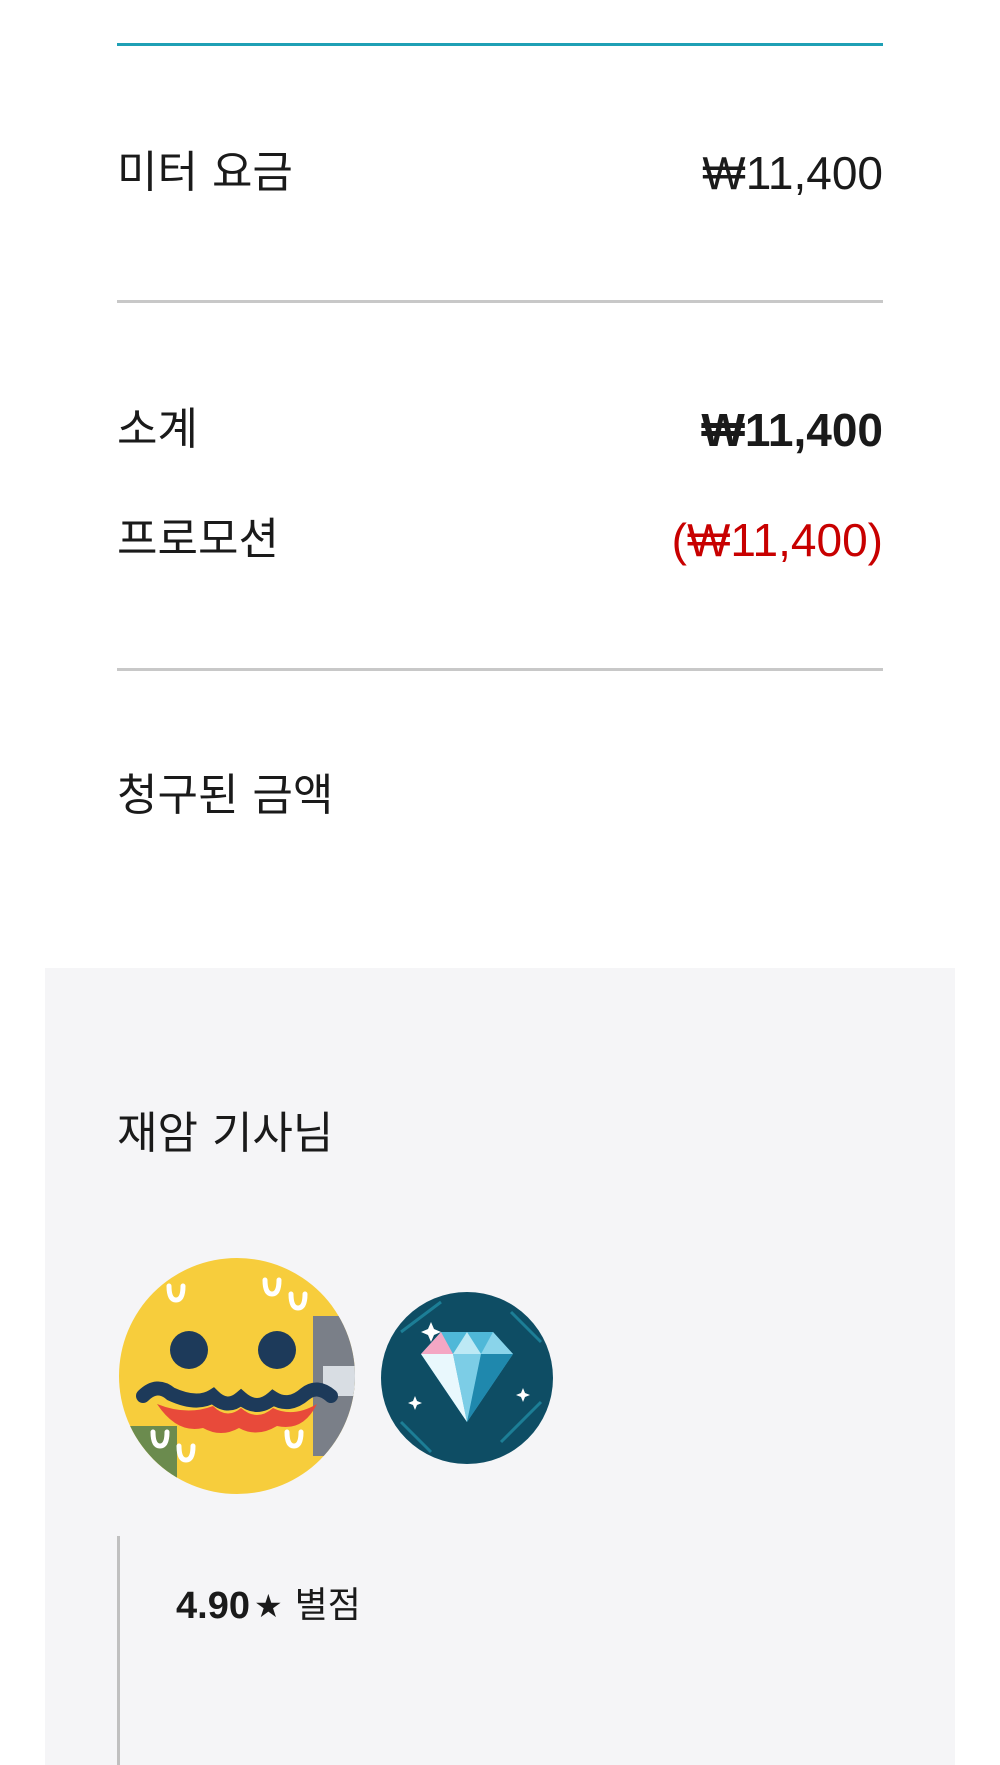 The width and height of the screenshot is (1000, 1765). I want to click on promotion-amount: (₩11,400), so click(777, 540).